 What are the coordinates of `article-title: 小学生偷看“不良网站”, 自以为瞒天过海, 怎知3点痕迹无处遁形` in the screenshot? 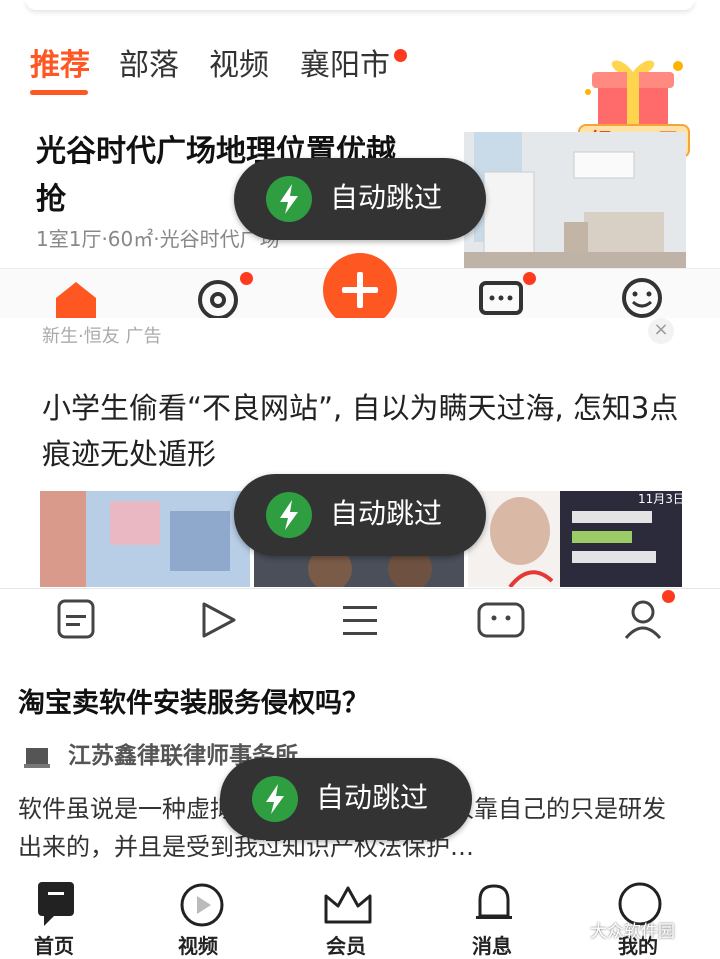 It's located at (362, 431).